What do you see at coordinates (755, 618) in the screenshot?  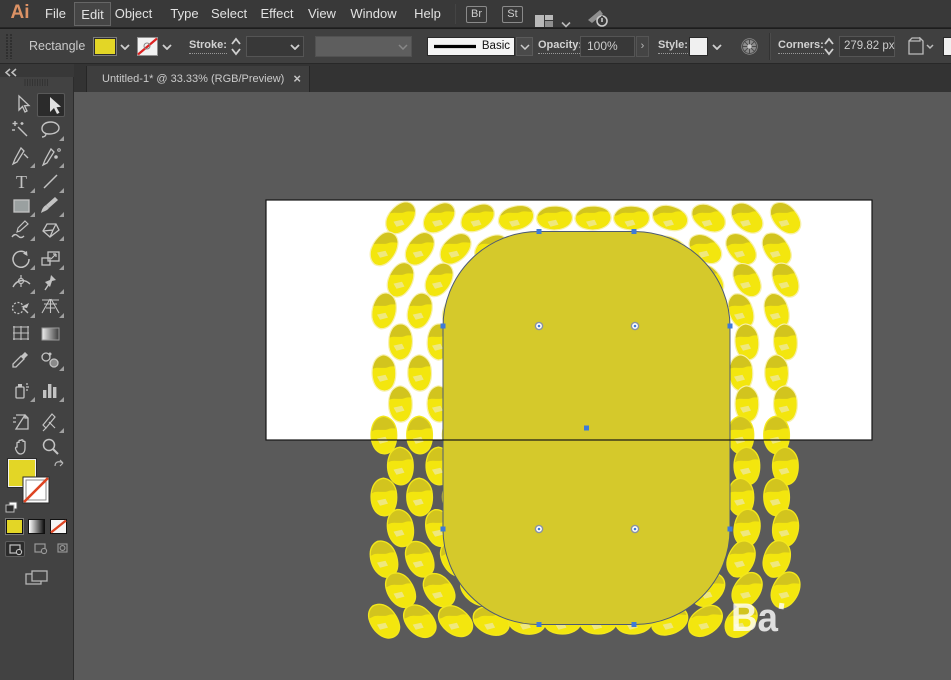 I see `svg-text: Ba` at bounding box center [755, 618].